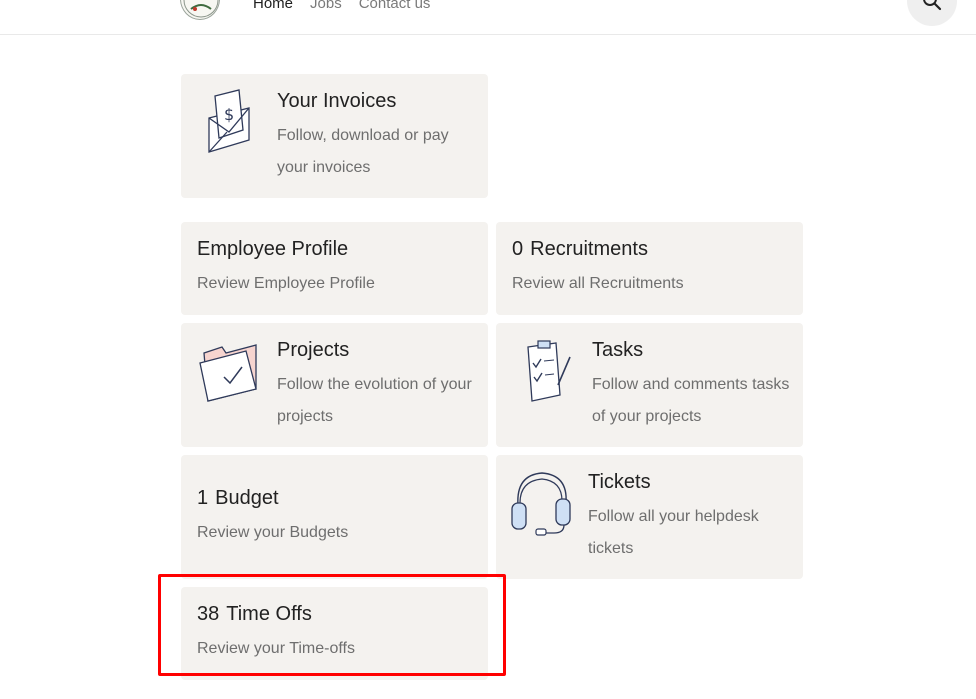 Image resolution: width=976 pixels, height=699 pixels. I want to click on headset-icon, so click(541, 504).